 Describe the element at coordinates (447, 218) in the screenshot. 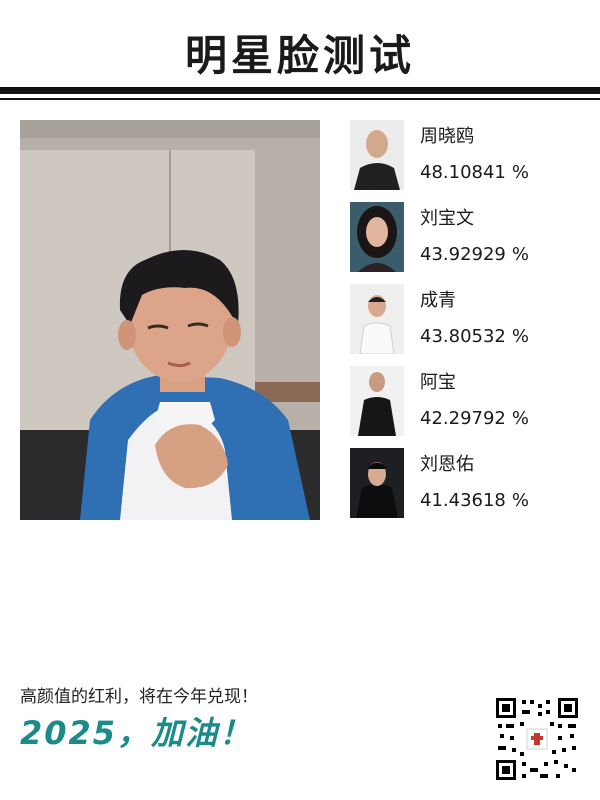

I see `match-name: 刘宝文` at that location.